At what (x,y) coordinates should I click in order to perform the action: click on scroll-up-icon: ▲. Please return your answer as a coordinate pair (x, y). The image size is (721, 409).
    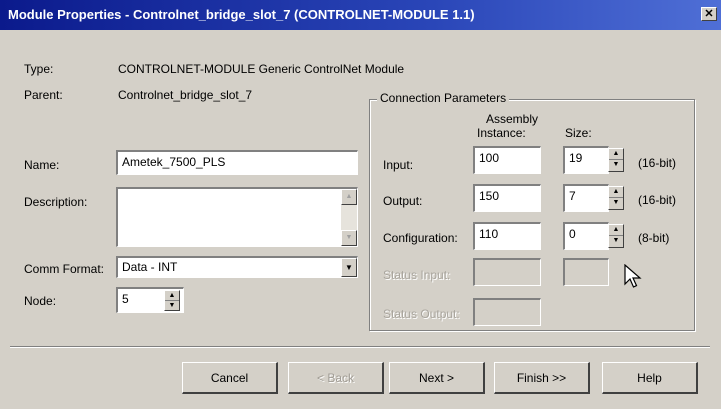
    Looking at the image, I should click on (349, 197).